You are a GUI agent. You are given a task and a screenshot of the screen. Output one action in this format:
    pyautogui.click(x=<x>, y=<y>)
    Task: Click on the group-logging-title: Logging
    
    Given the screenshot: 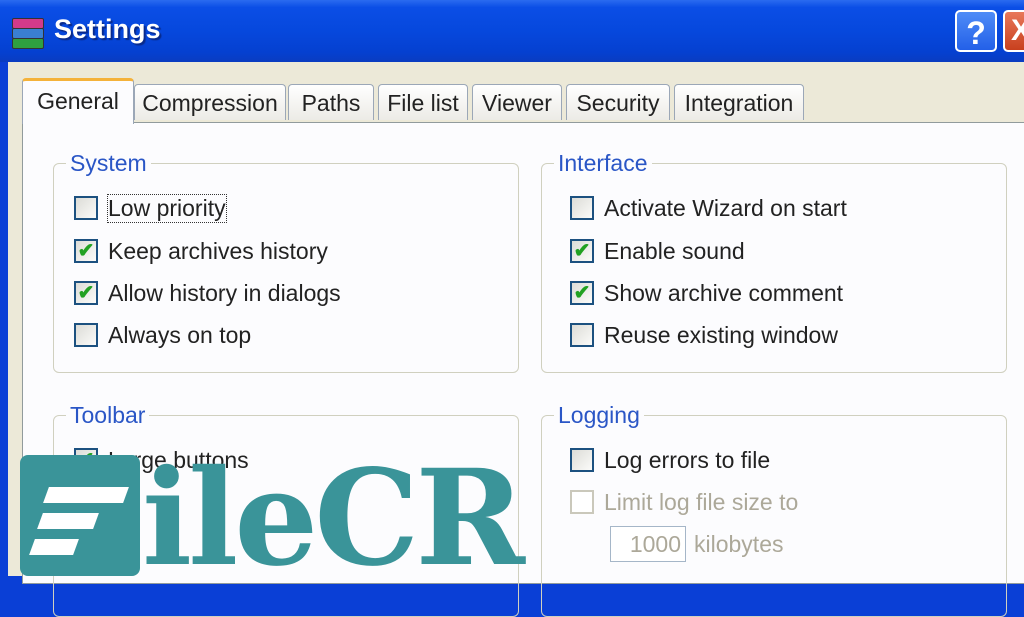 What is the action you would take?
    pyautogui.click(x=599, y=415)
    